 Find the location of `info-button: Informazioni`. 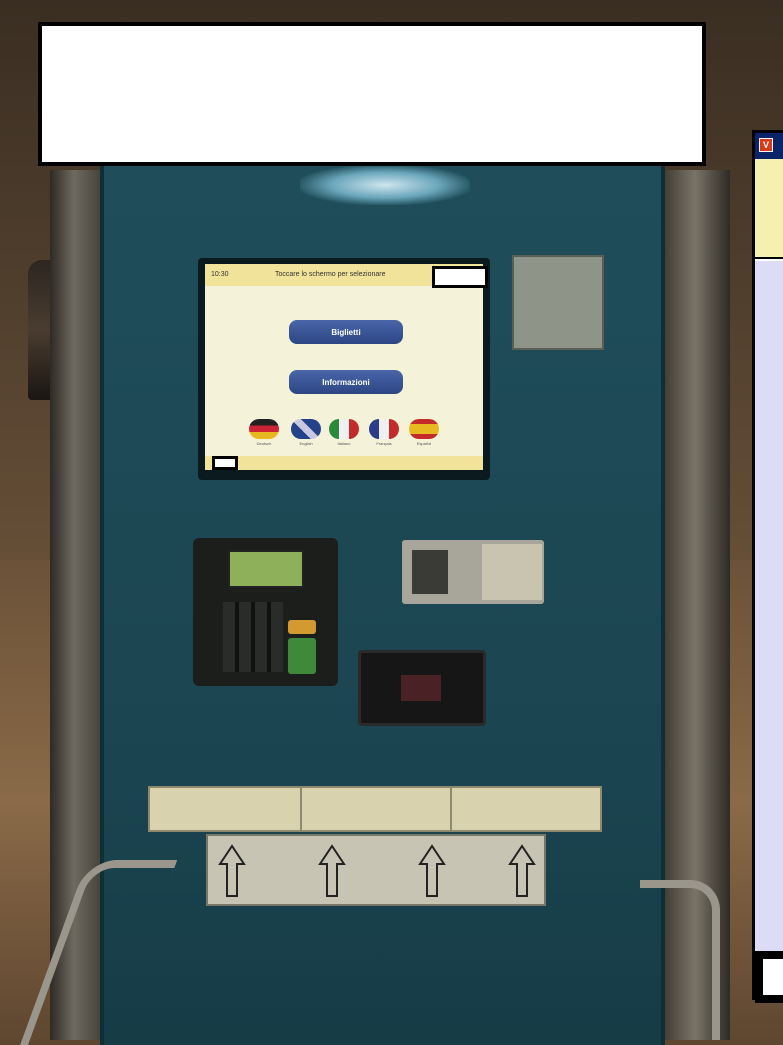

info-button: Informazioni is located at coordinates (346, 382).